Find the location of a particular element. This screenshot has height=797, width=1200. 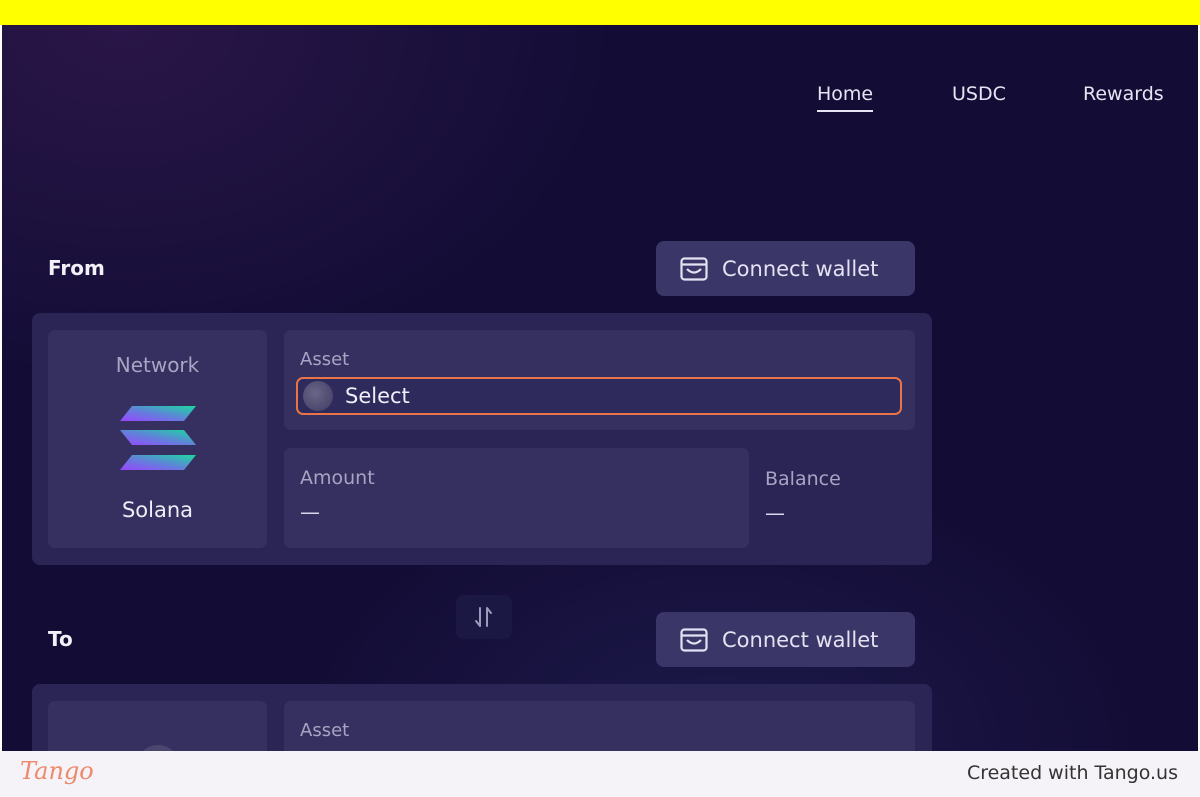

nav-rewards: Rewards is located at coordinates (1123, 94).